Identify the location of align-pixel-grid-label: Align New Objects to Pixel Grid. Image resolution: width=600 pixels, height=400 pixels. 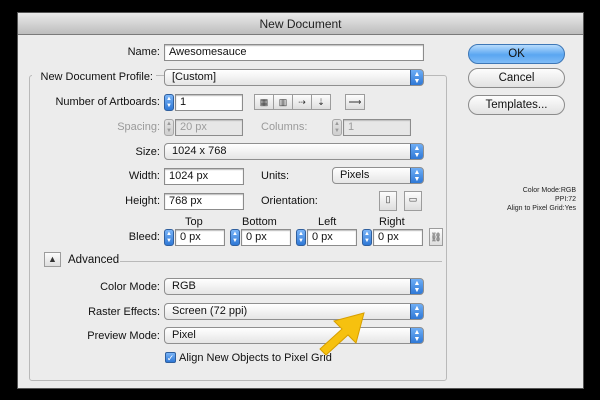
(255, 358).